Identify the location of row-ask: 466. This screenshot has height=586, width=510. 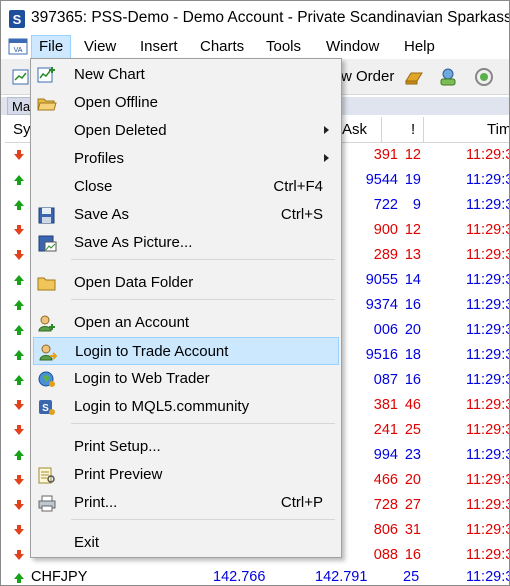
(385, 480).